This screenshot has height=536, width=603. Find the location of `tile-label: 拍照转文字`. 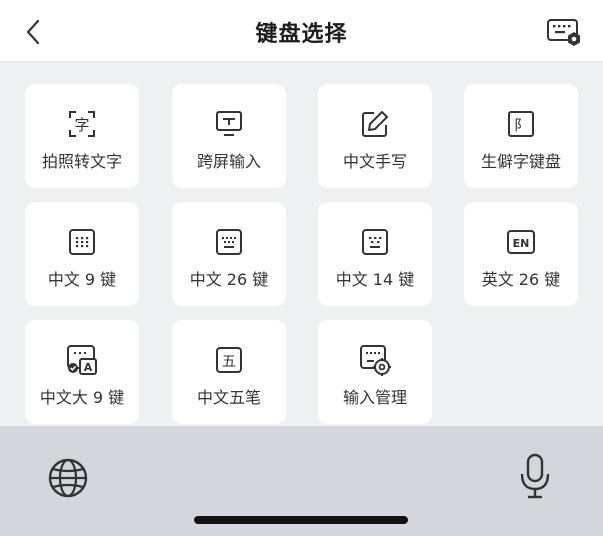

tile-label: 拍照转文字 is located at coordinates (81, 161).